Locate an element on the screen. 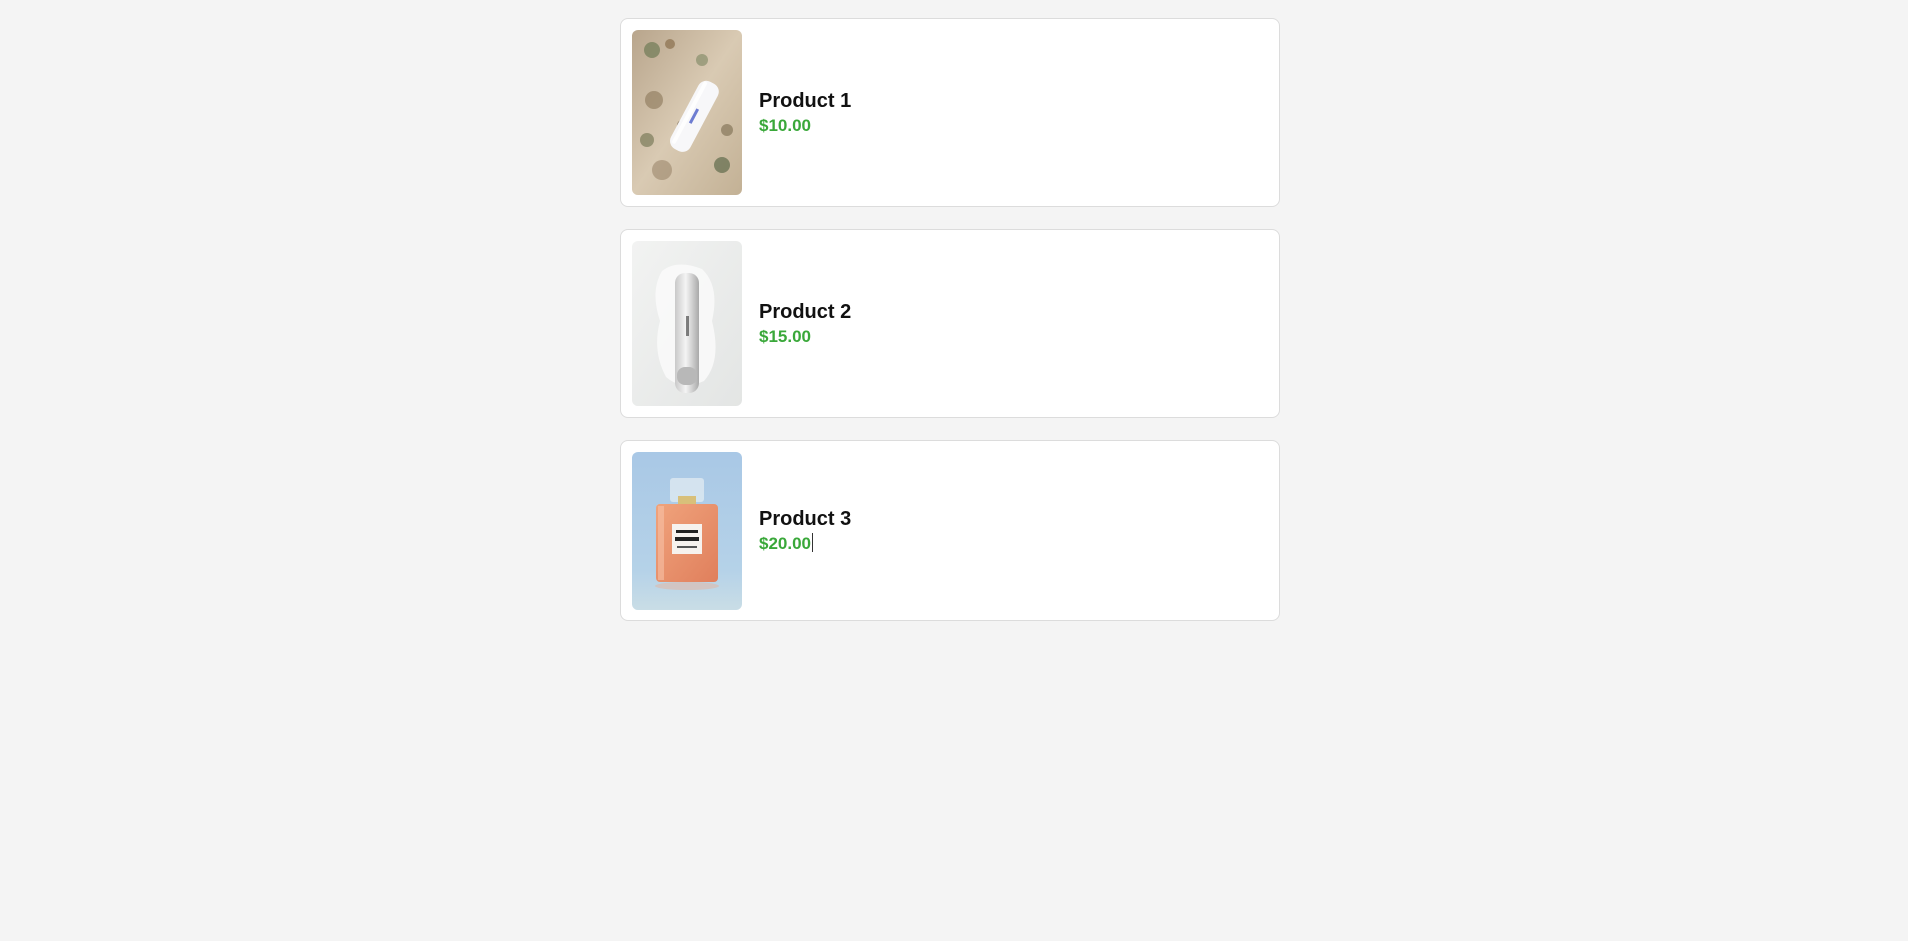 This screenshot has height=941, width=1908. silver-tube-on-white-icon is located at coordinates (687, 323).